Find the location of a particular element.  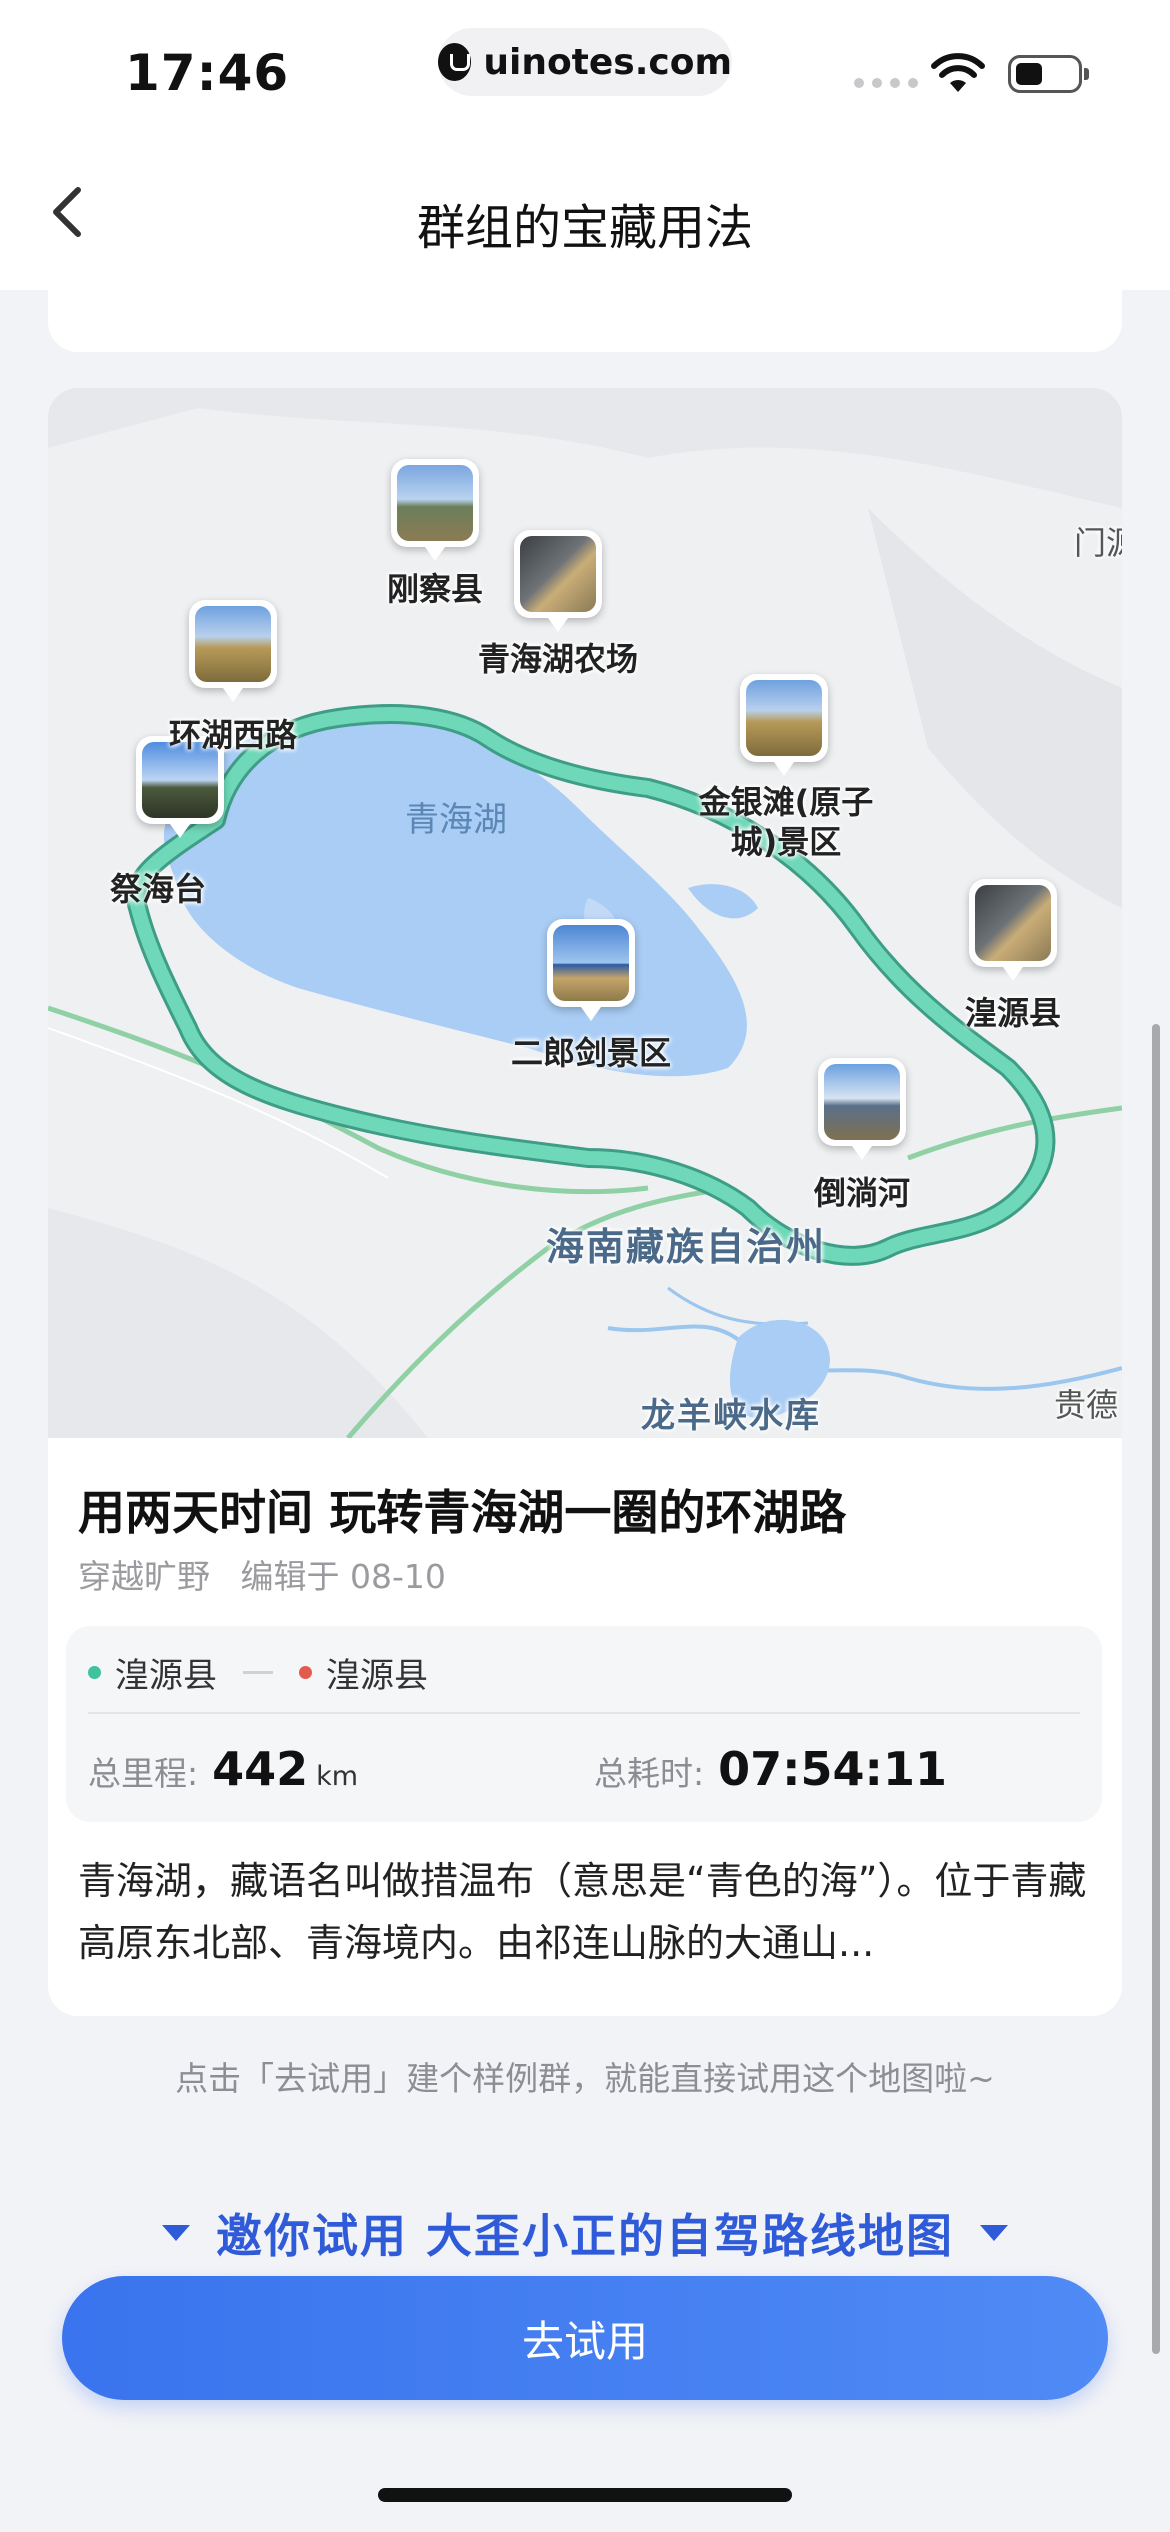

route-title: 用两天时间 玩转青海湖一圈的环湖路 is located at coordinates (462, 1513).